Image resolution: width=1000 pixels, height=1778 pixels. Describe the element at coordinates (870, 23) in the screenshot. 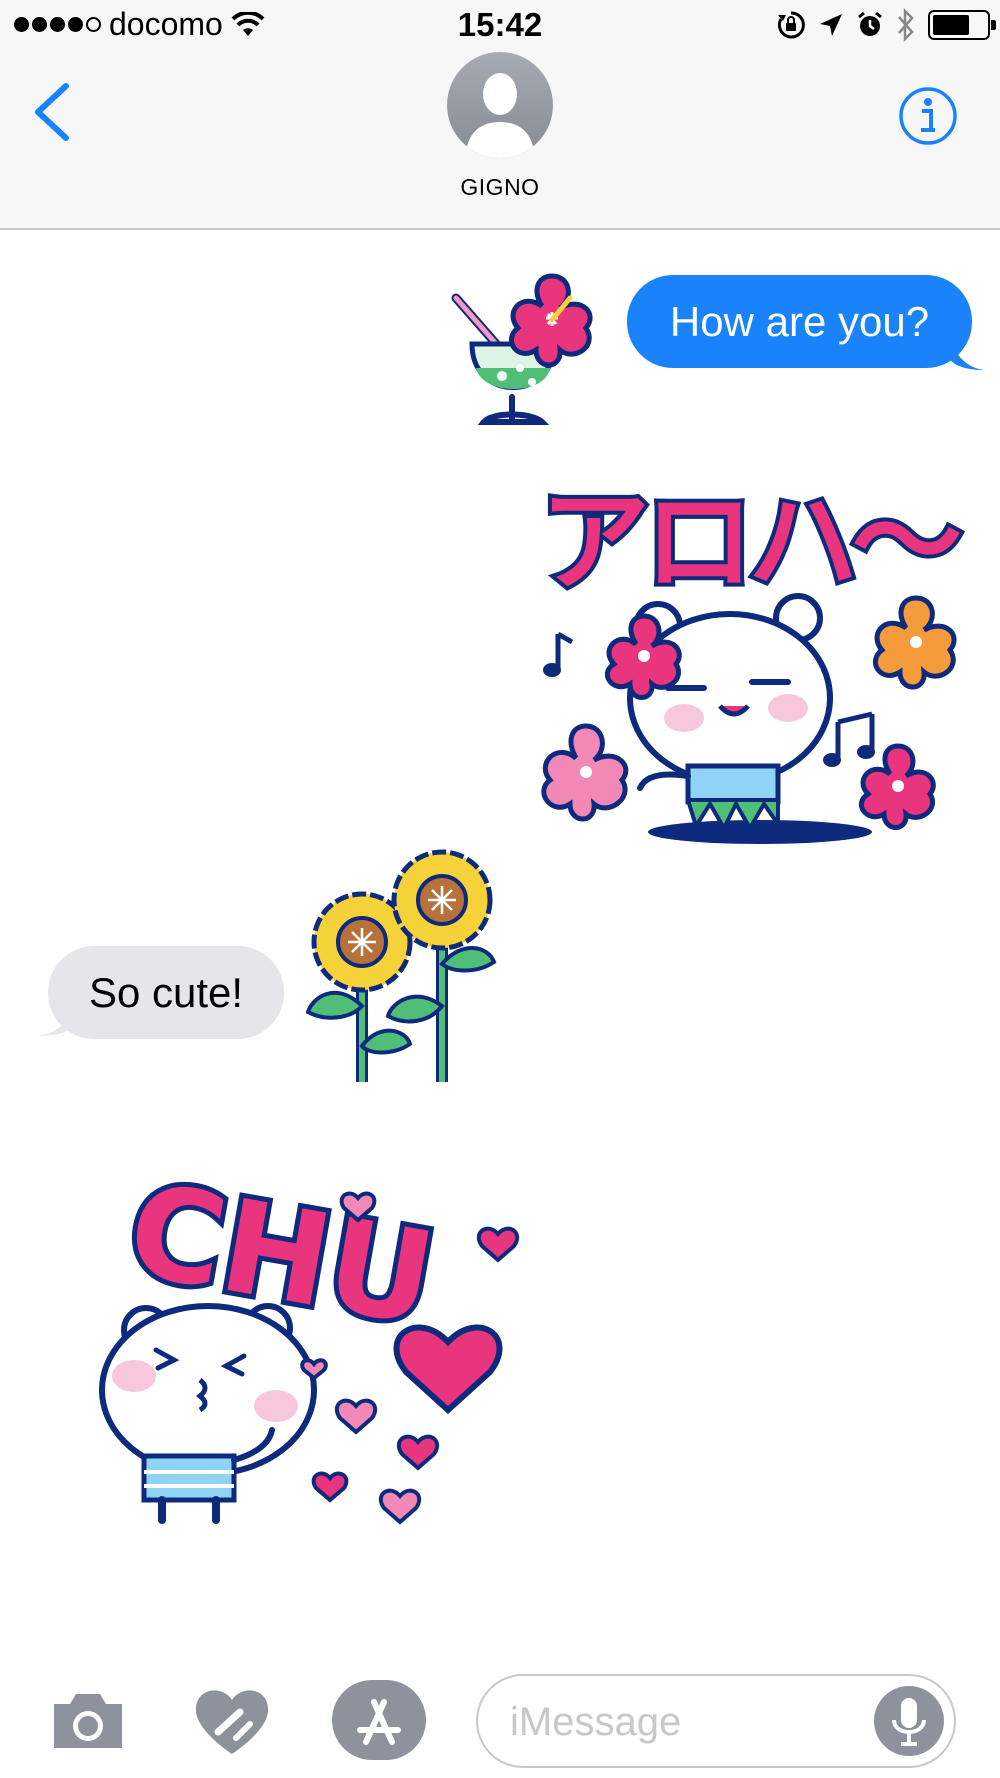

I see `alarm-icon` at that location.